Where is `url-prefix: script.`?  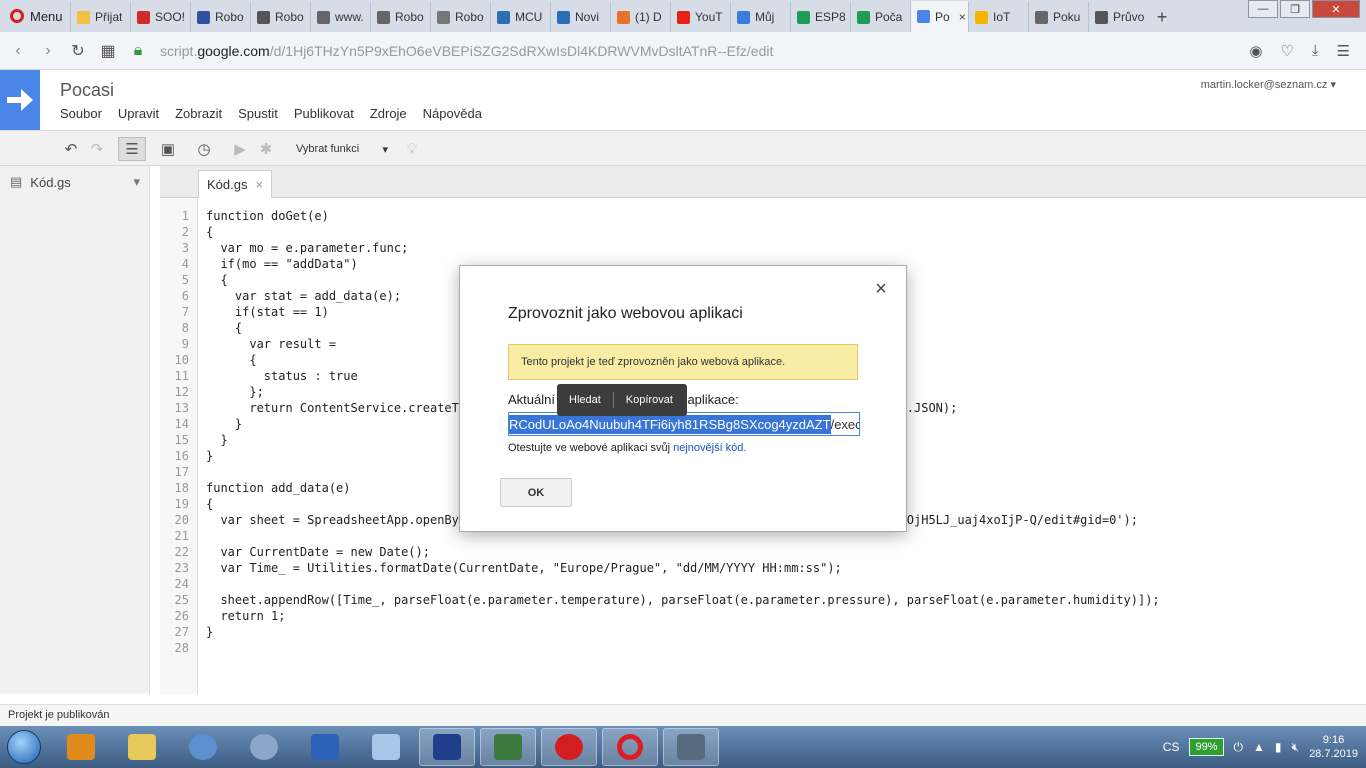 url-prefix: script. is located at coordinates (179, 50).